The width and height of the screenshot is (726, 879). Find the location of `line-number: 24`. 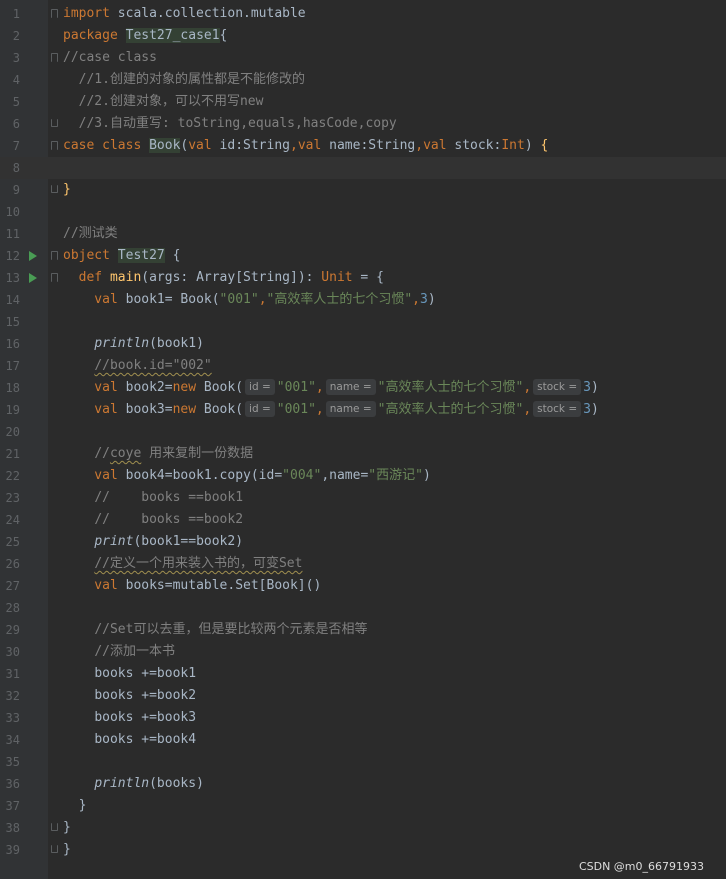

line-number: 24 is located at coordinates (12, 520).